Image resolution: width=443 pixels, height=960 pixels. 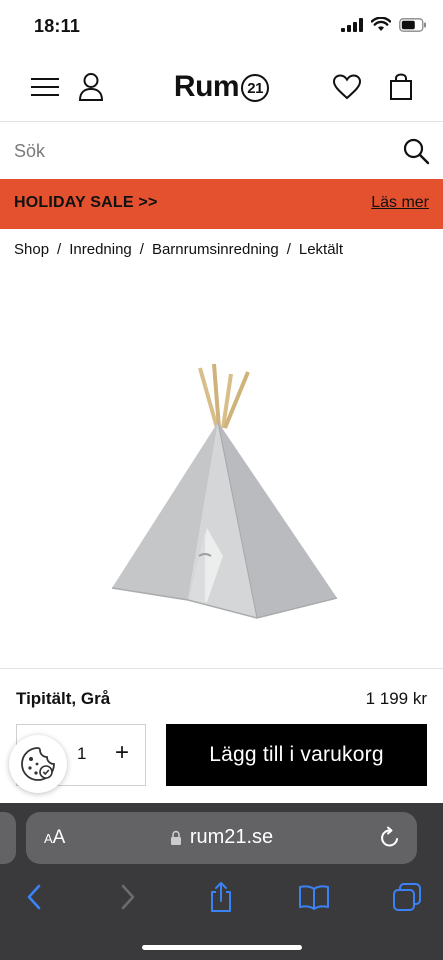 I want to click on site-header: Rum 21, so click(x=221, y=87).